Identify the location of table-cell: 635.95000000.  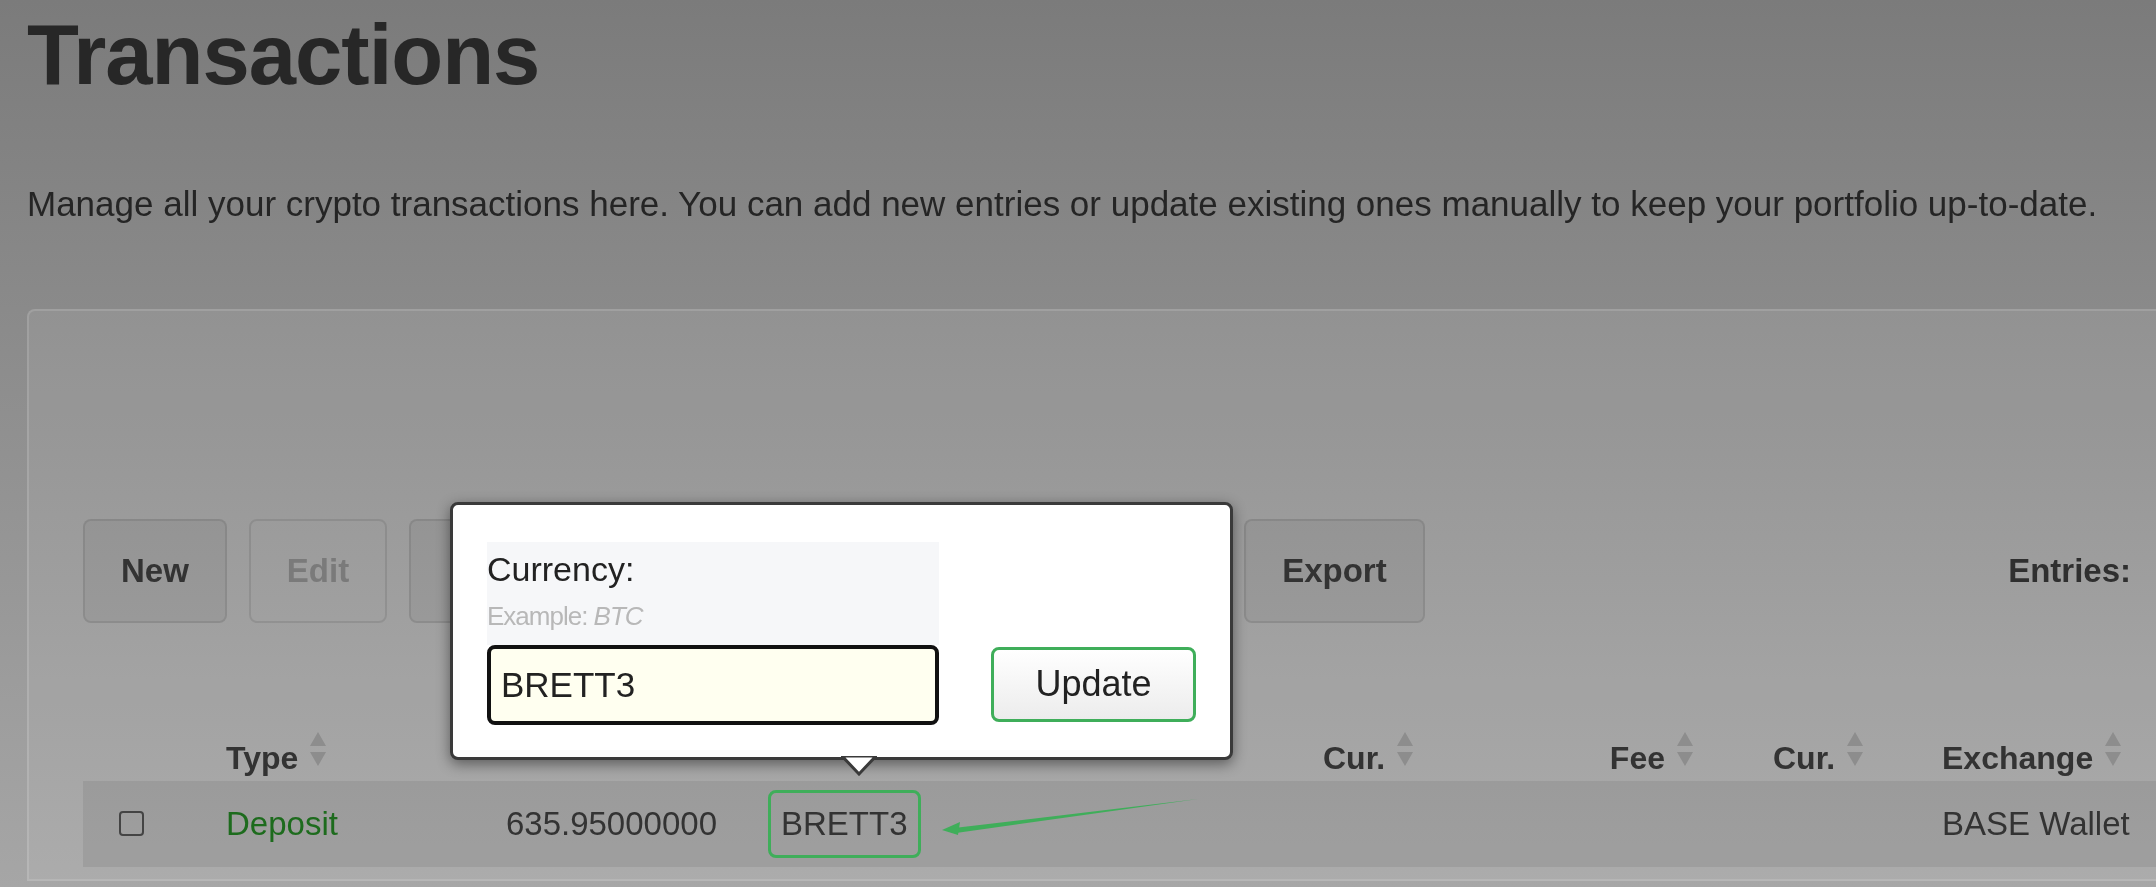
(611, 823).